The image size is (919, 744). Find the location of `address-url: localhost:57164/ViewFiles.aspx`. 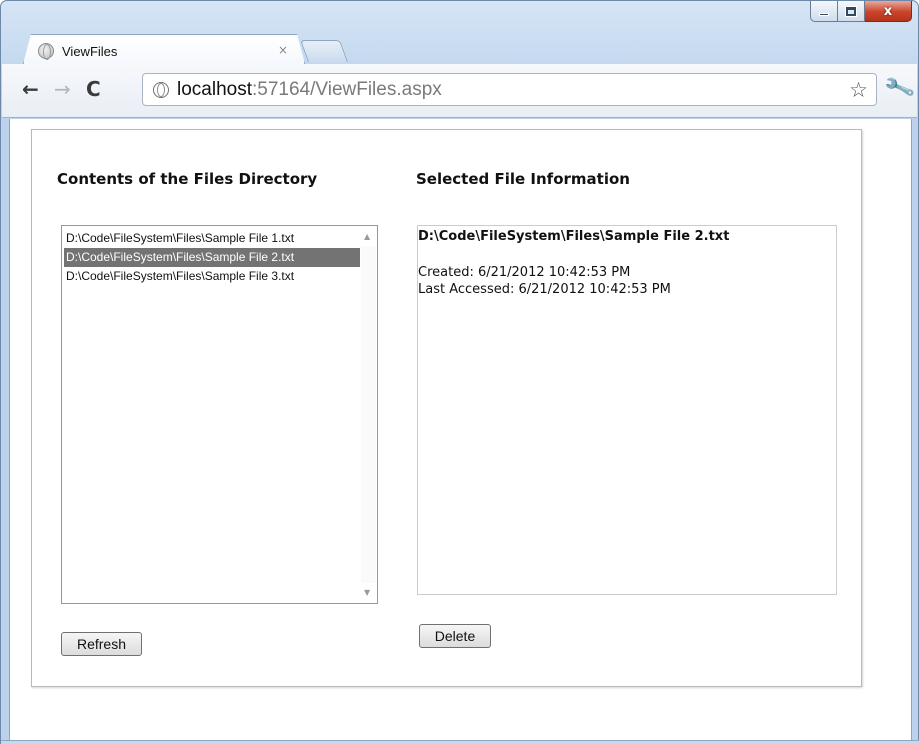

address-url: localhost:57164/ViewFiles.aspx is located at coordinates (309, 90).